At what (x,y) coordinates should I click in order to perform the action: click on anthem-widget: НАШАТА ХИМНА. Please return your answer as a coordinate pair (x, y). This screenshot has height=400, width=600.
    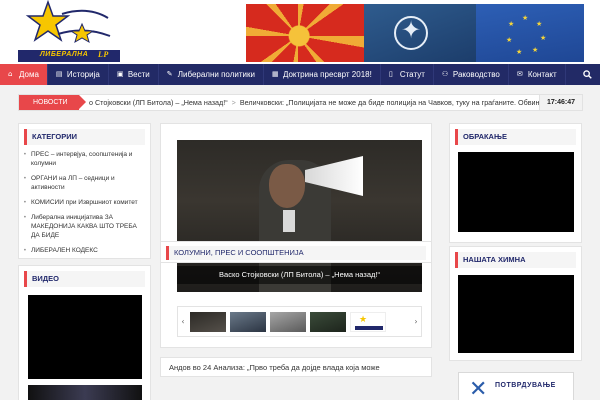
    Looking at the image, I should click on (515, 303).